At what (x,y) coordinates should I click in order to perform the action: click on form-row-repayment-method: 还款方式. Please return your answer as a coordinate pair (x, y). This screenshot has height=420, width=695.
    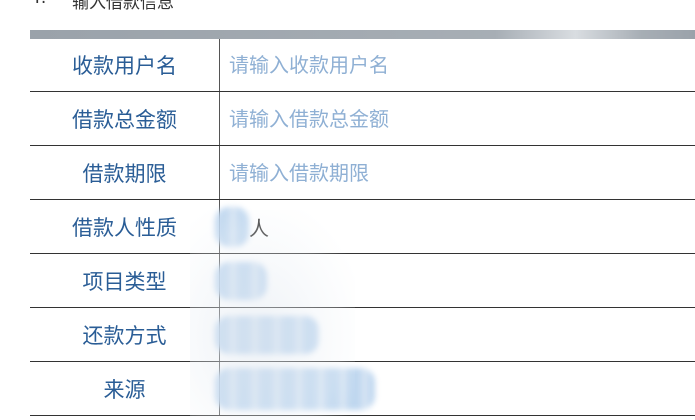
    Looking at the image, I should click on (362, 335).